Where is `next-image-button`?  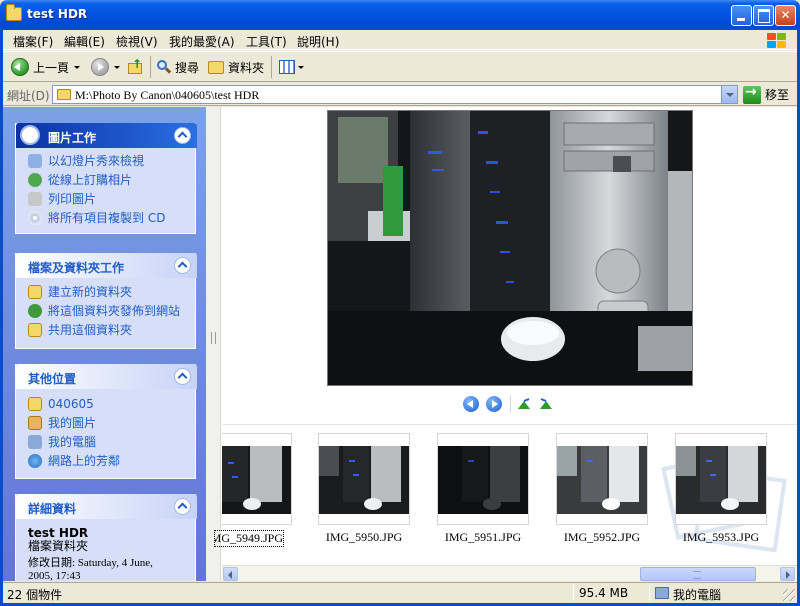
next-image-button is located at coordinates (494, 404).